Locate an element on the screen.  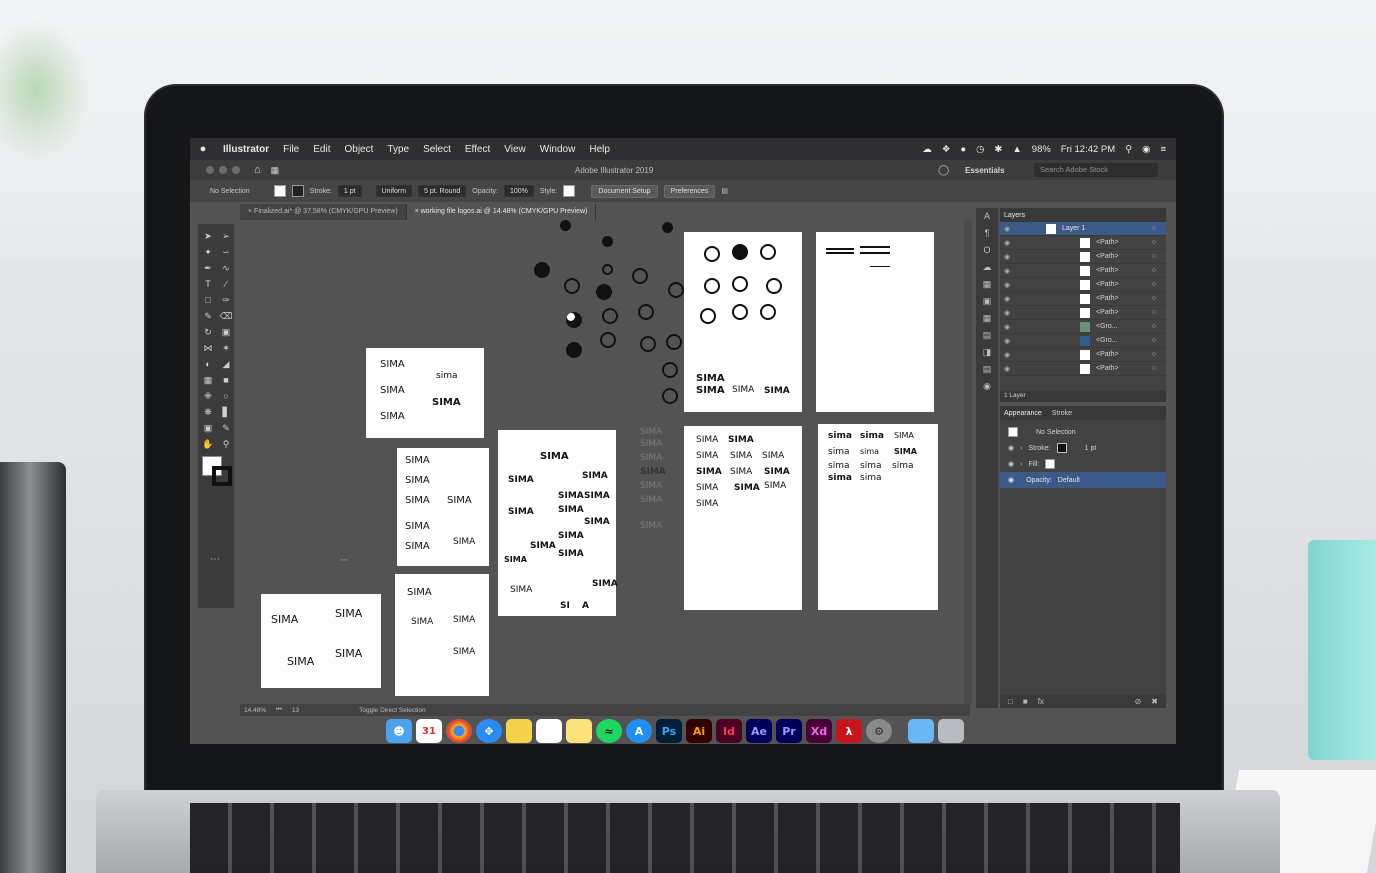
creative-cloud-icon: ☁ is located at coordinates (927, 149).